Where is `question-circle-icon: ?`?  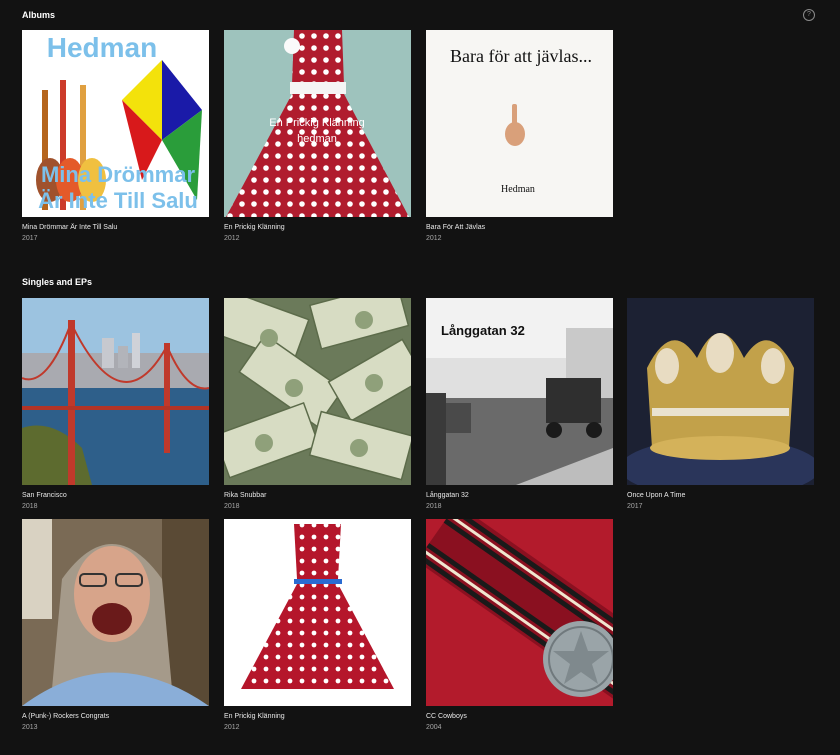
question-circle-icon: ? is located at coordinates (809, 15).